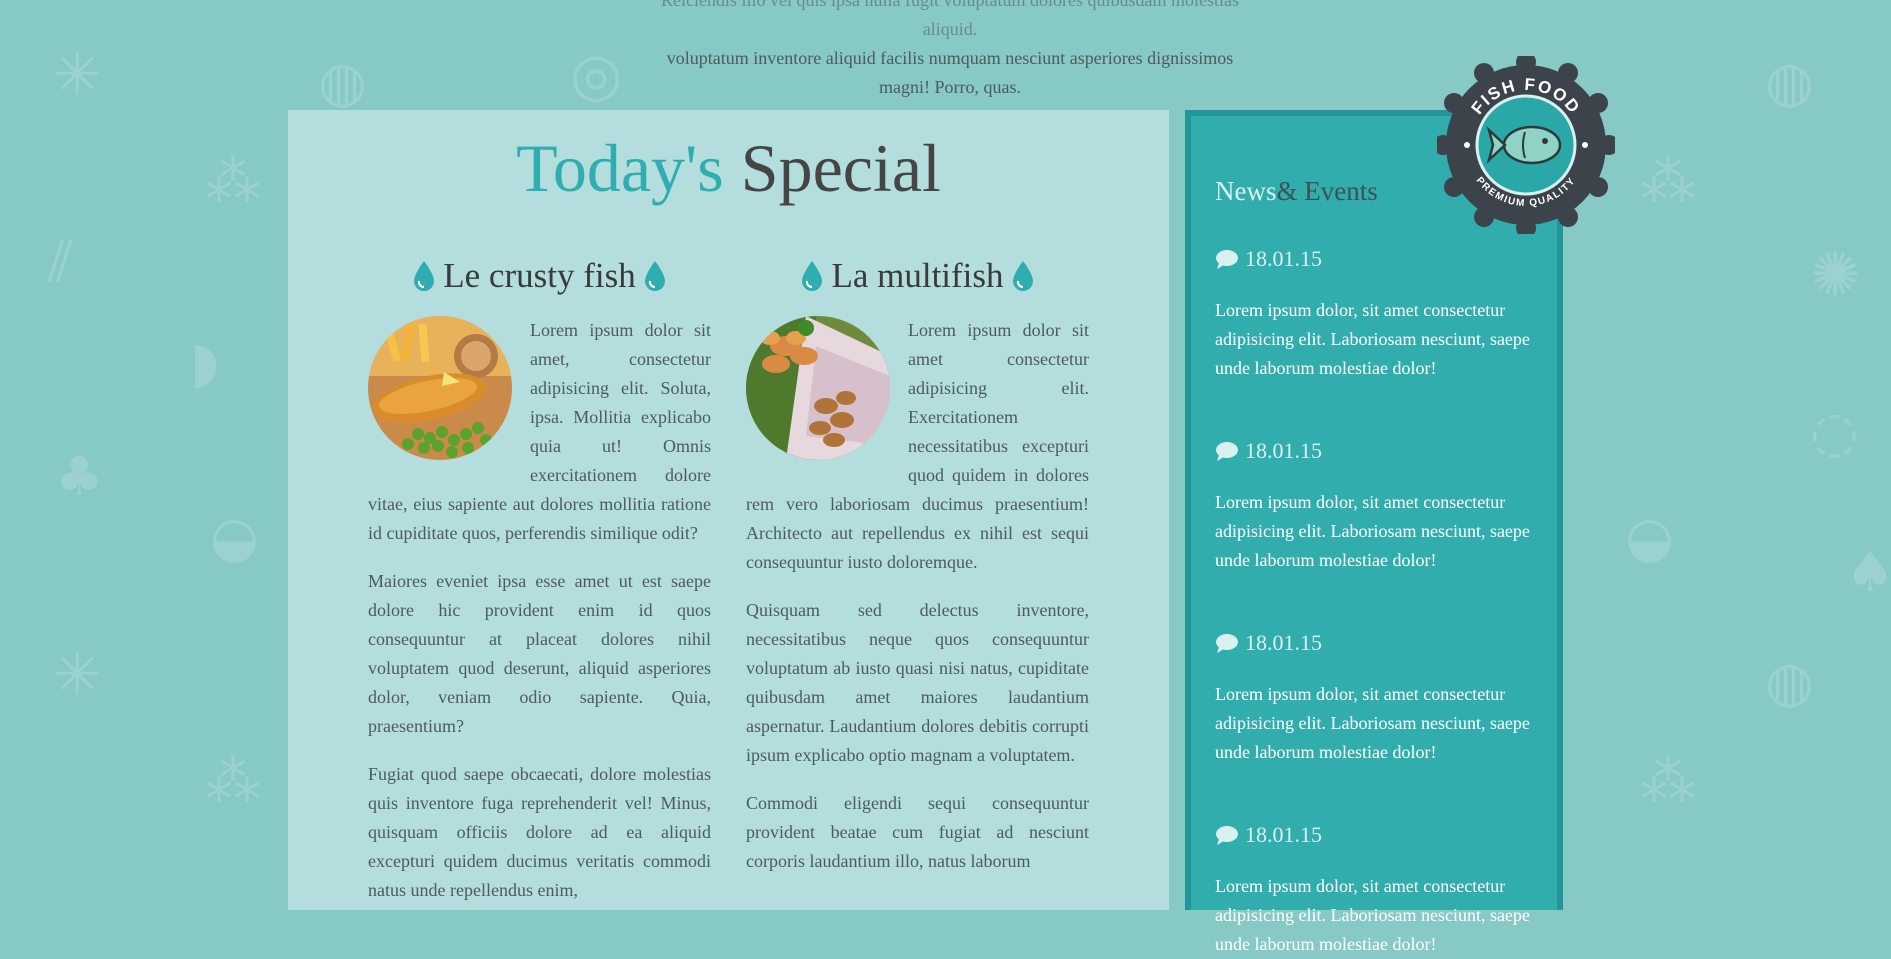  I want to click on intro-line: magni! Porro, quas., so click(950, 87).